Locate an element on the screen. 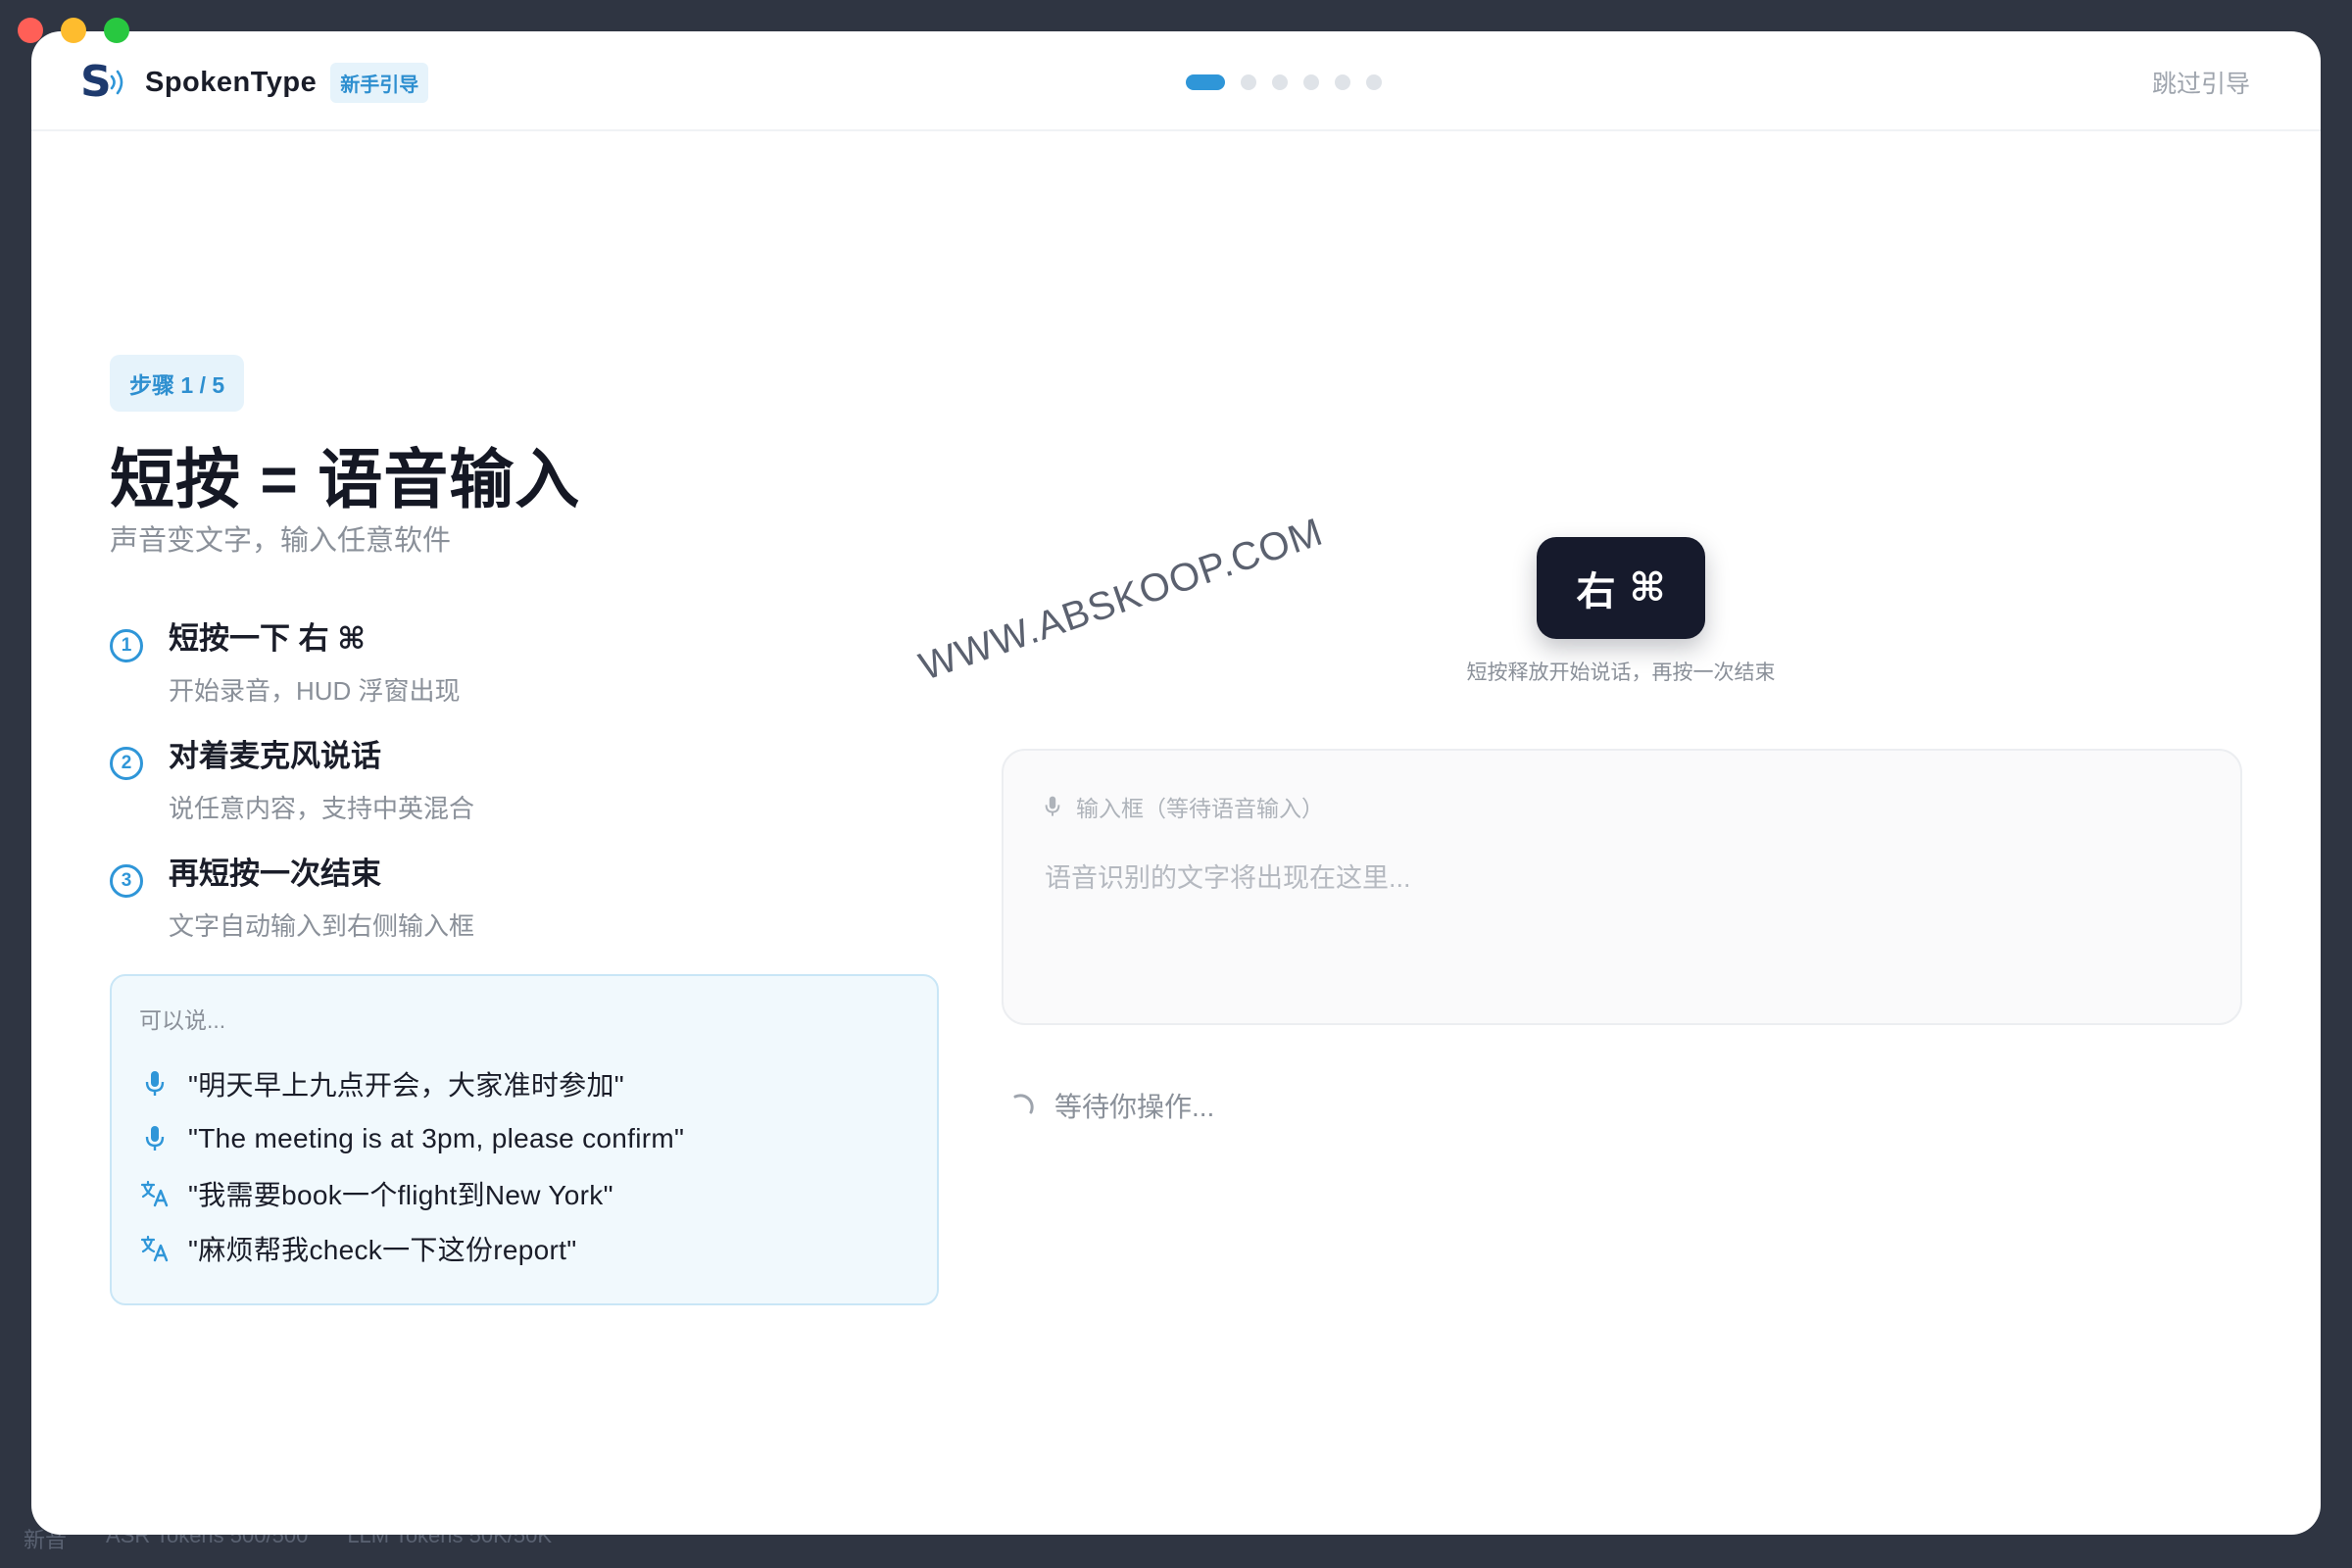 Image resolution: width=2352 pixels, height=1568 pixels. step-description: 文字自动输入到右侧输入框 is located at coordinates (322, 926).